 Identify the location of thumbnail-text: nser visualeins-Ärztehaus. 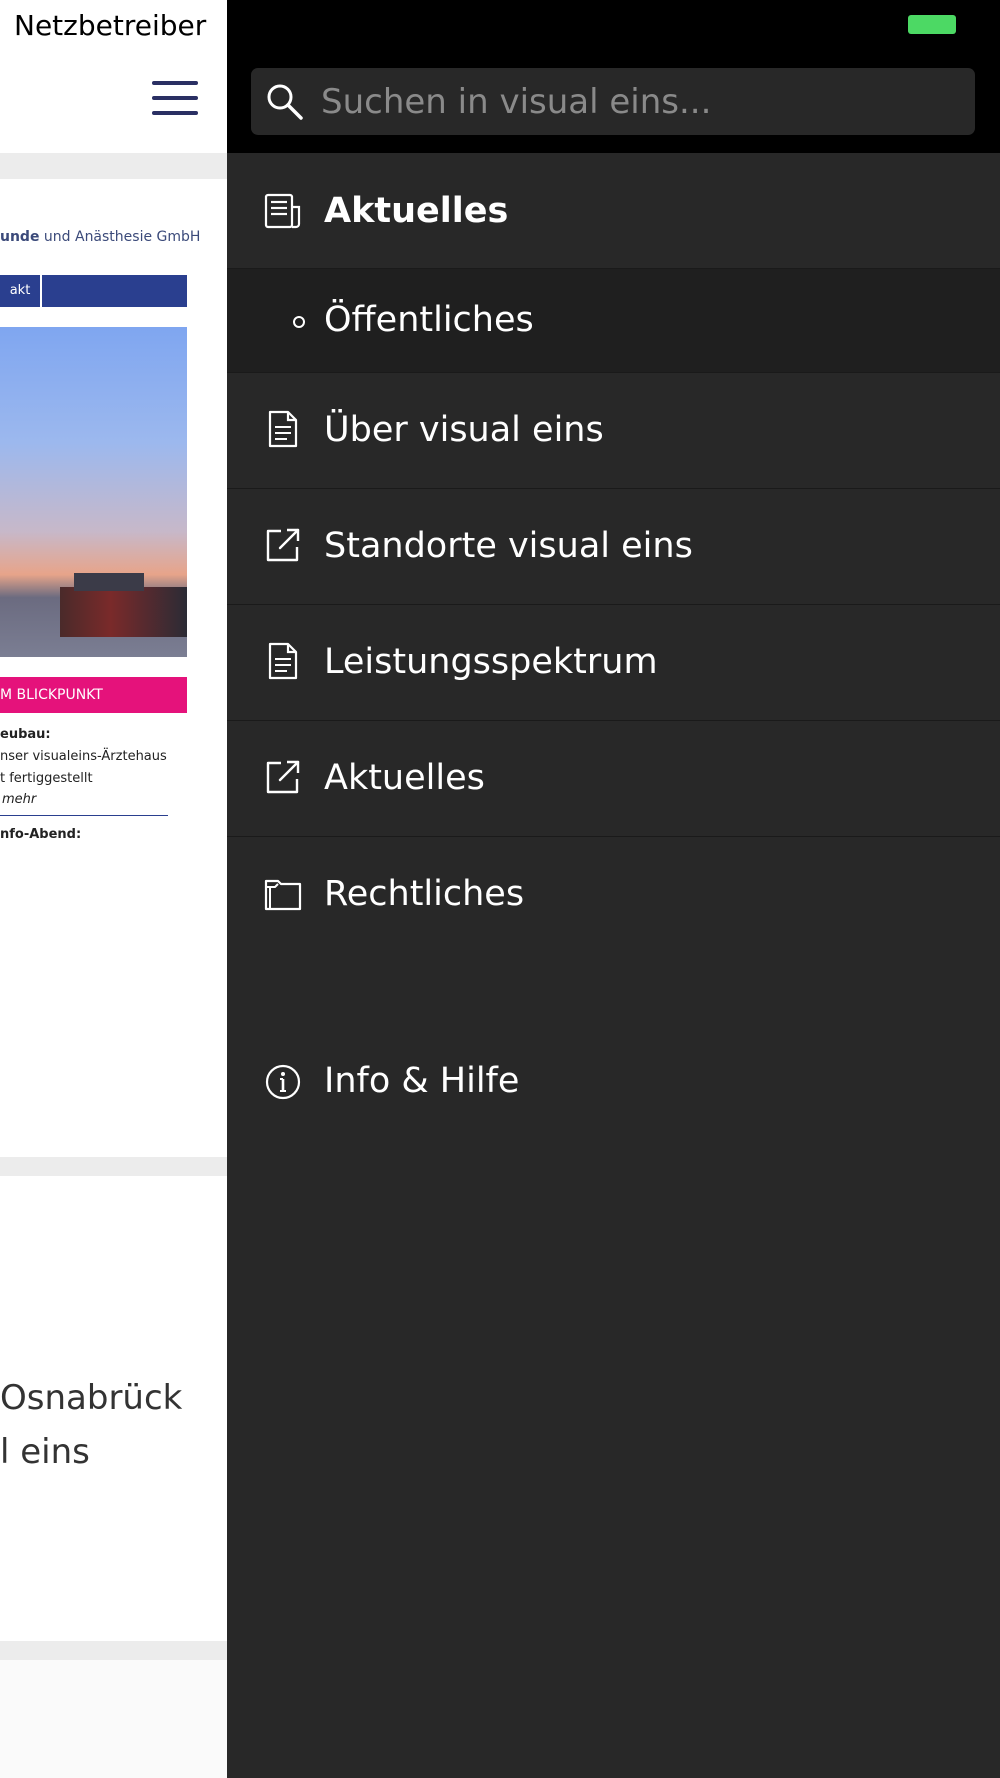
(83, 756).